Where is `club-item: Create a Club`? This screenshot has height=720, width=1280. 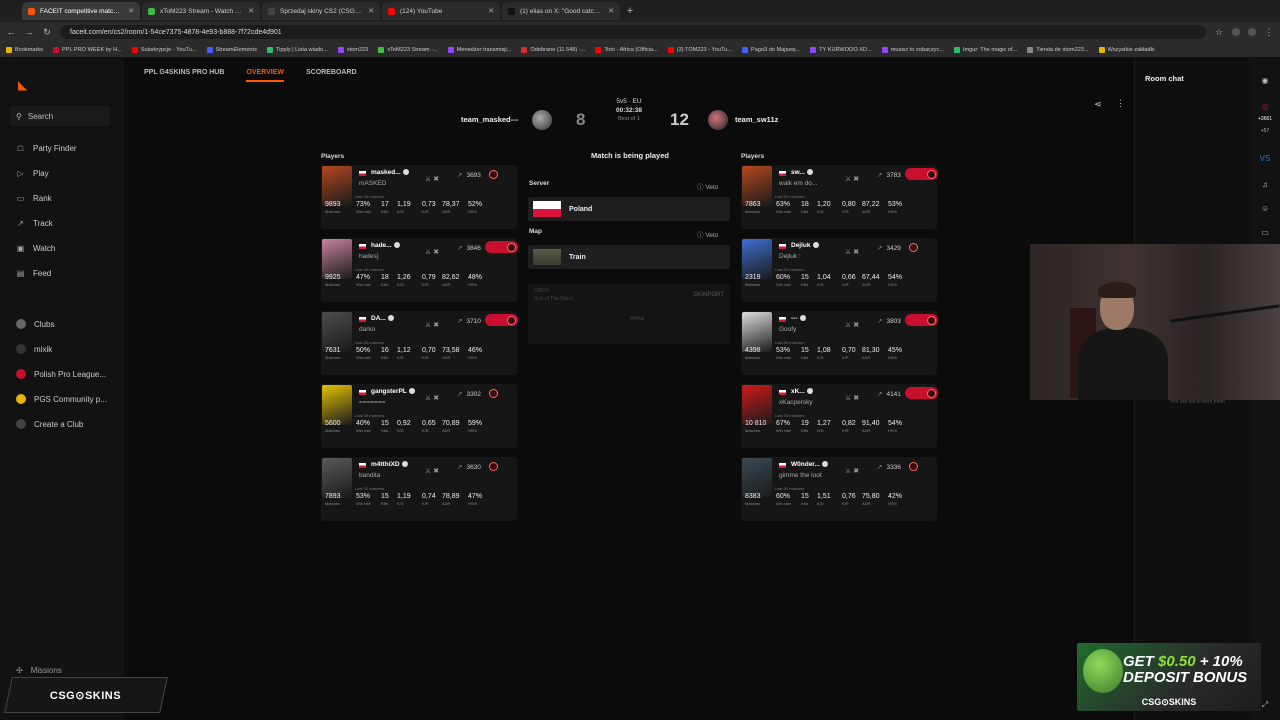
club-item: Create a Club is located at coordinates (49, 424).